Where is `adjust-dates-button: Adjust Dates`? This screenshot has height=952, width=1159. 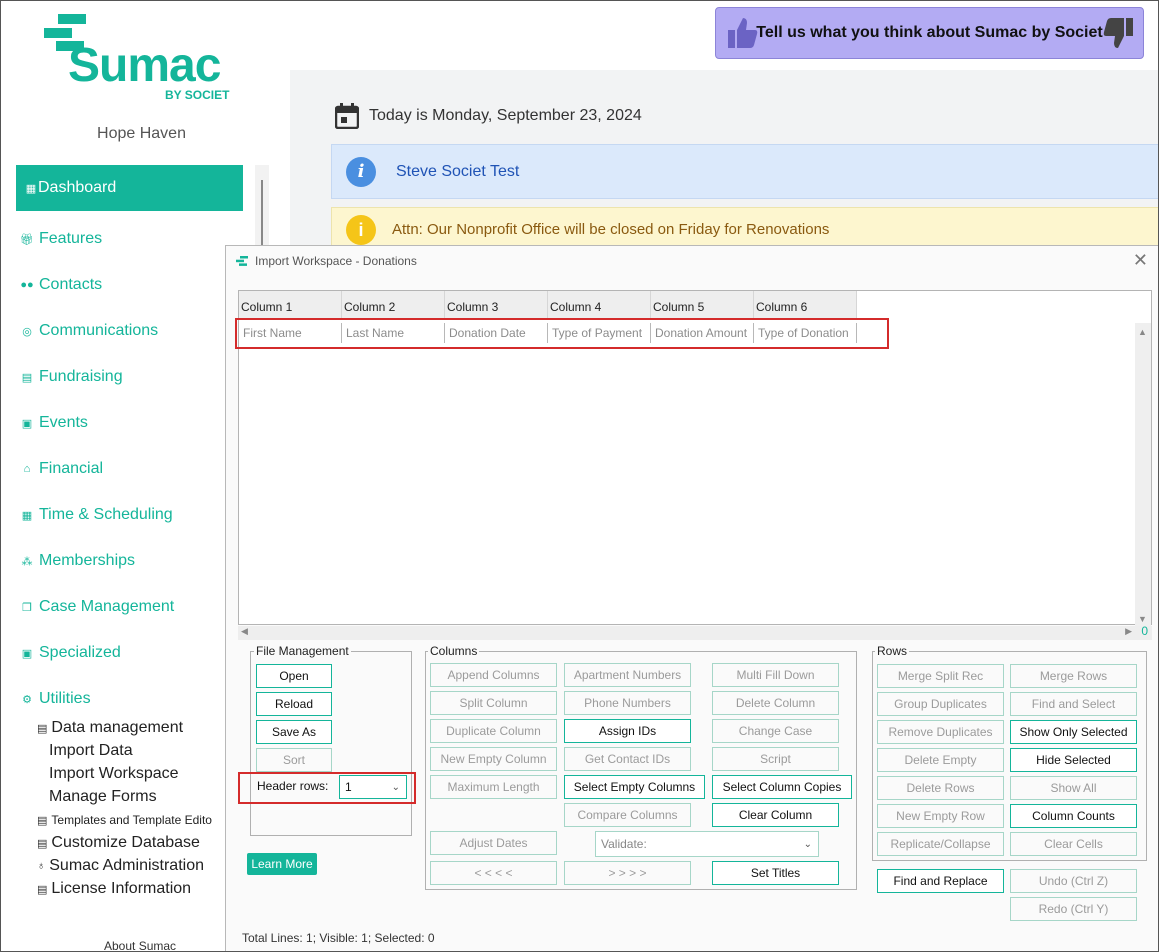
adjust-dates-button: Adjust Dates is located at coordinates (493, 843).